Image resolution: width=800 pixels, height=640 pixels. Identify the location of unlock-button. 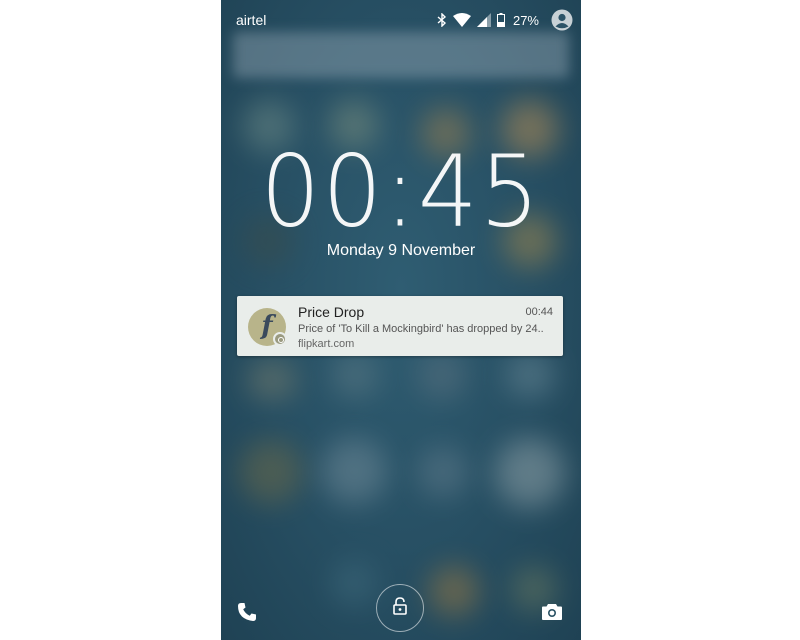
(400, 608).